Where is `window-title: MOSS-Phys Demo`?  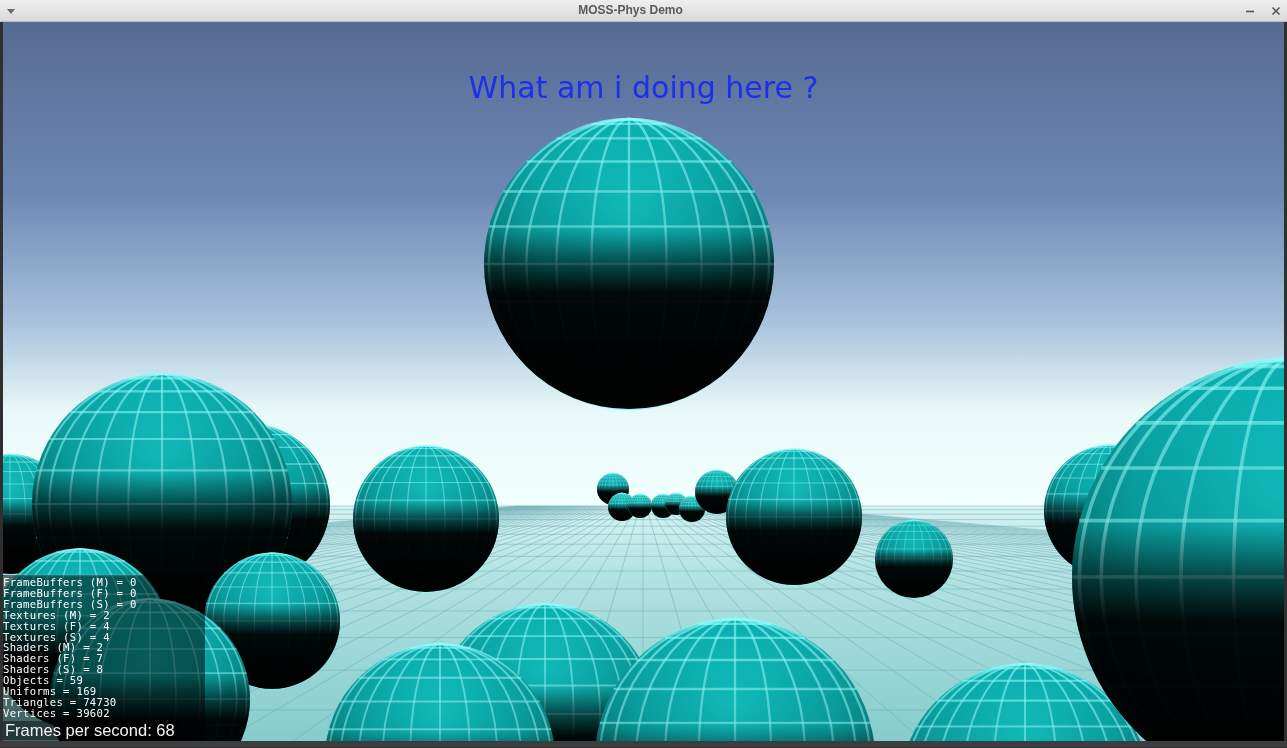
window-title: MOSS-Phys Demo is located at coordinates (630, 10).